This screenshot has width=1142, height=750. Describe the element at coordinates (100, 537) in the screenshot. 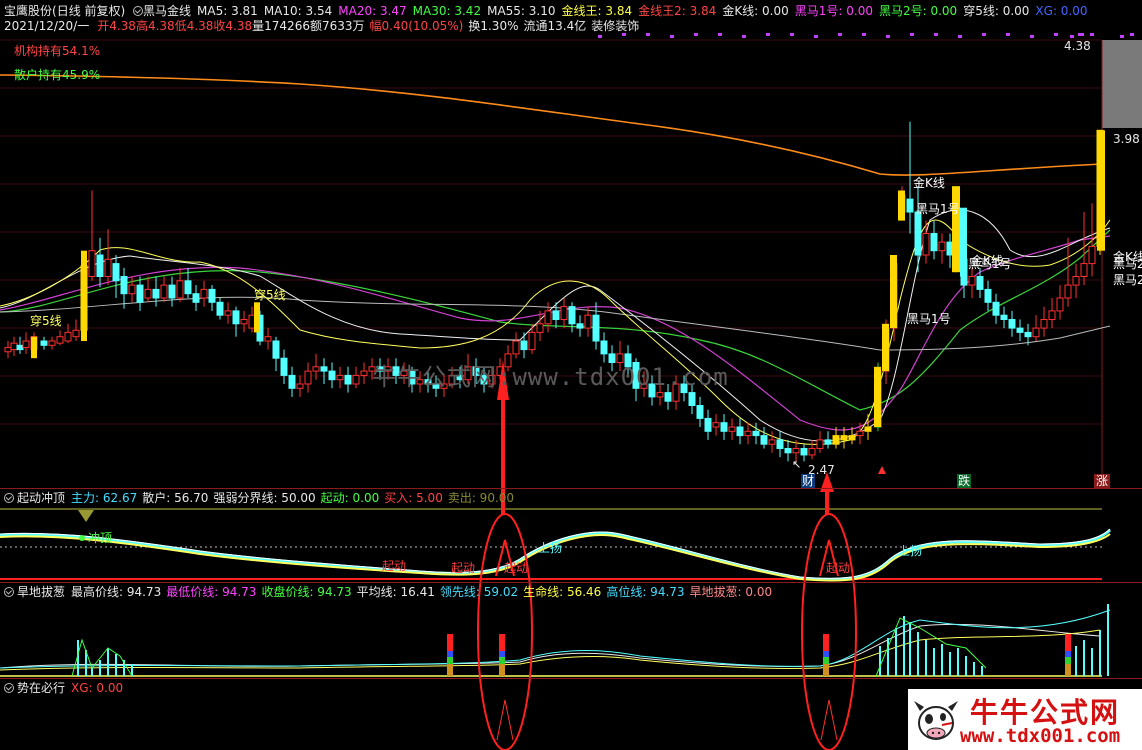

I see `panel1-label: 冲顶` at that location.